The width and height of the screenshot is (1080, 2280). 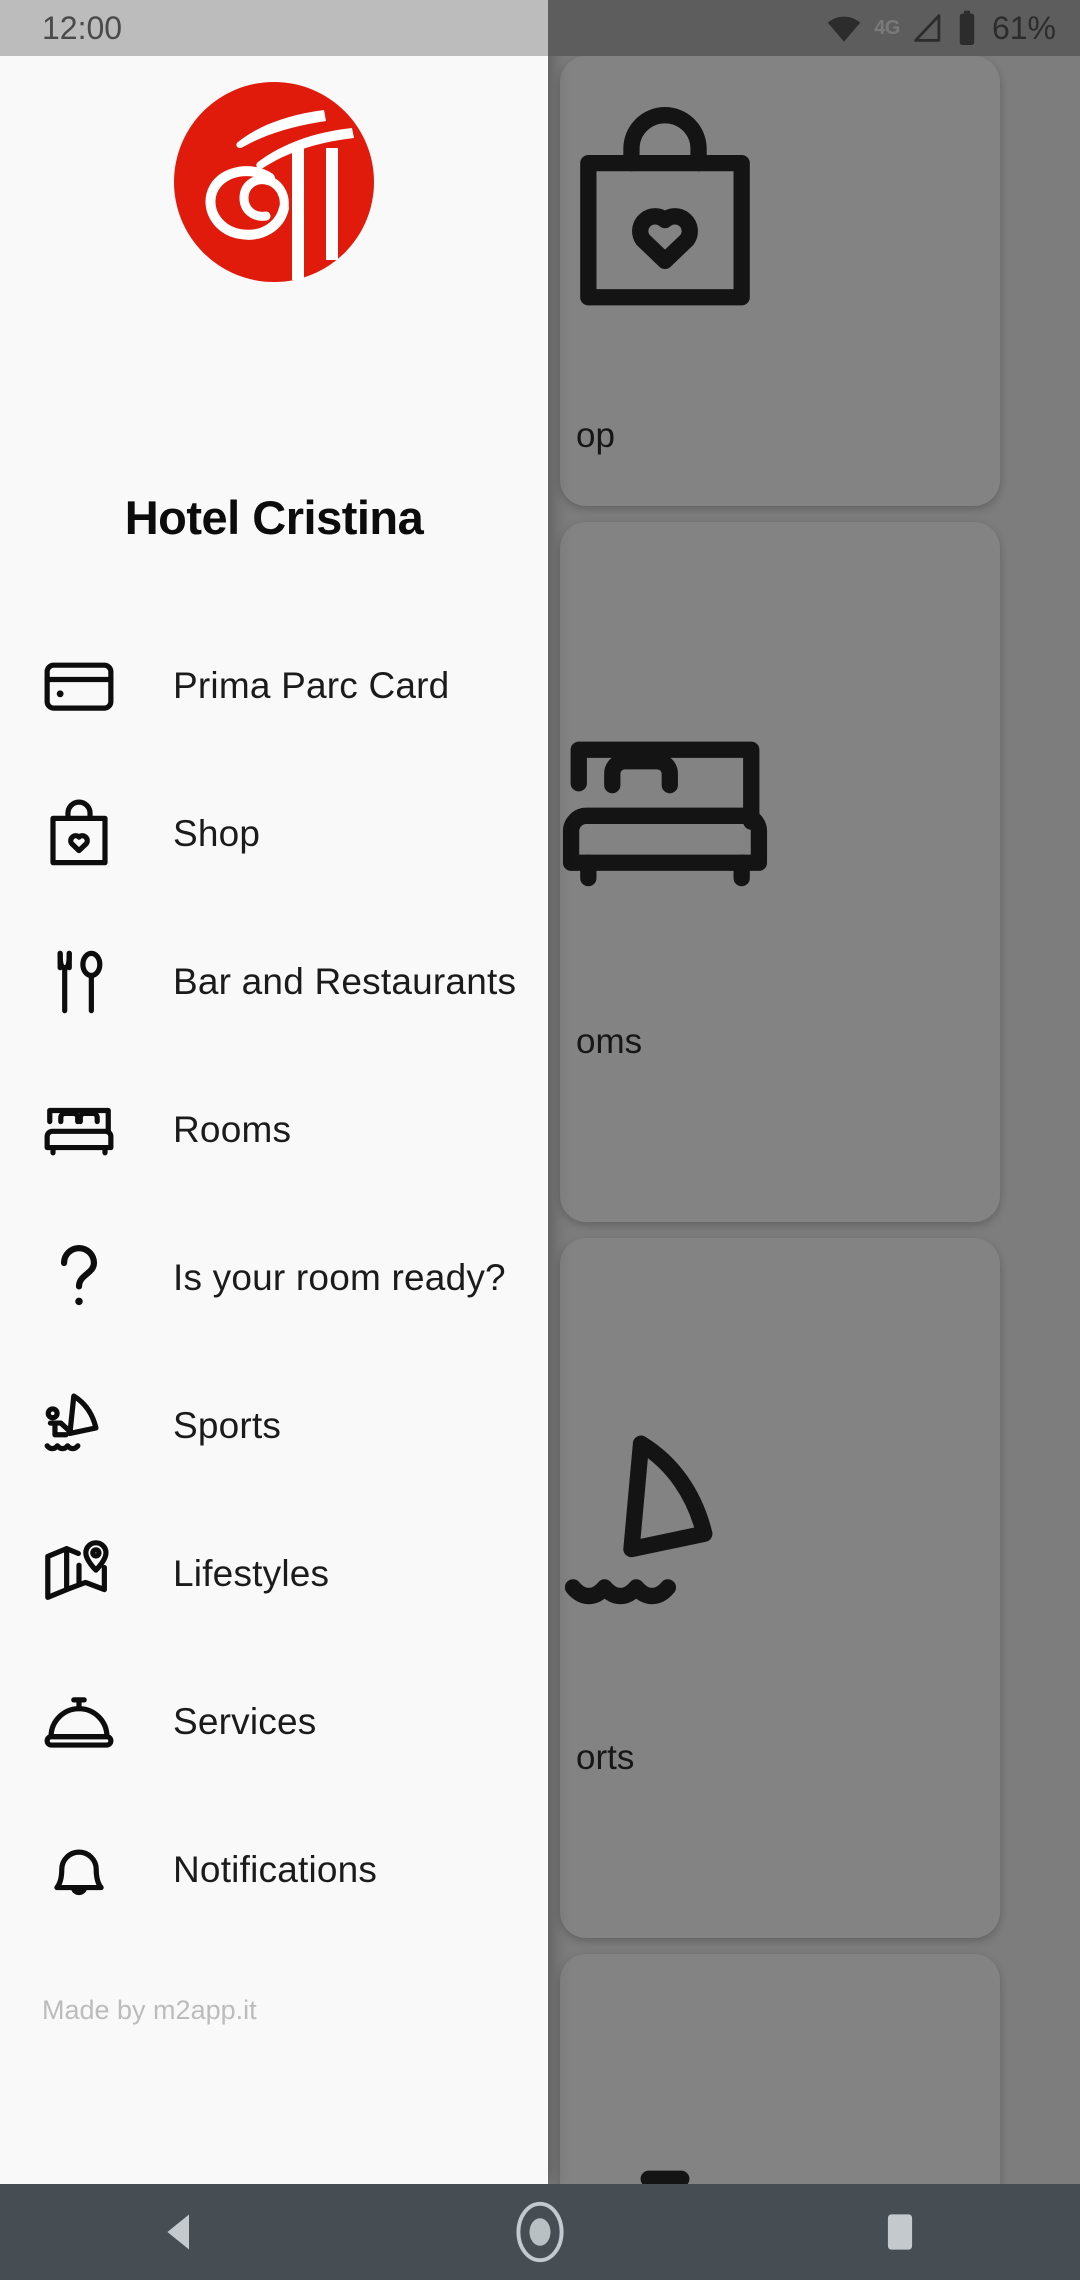 What do you see at coordinates (149, 2010) in the screenshot?
I see `made-by-footer: Made by m2app.it` at bounding box center [149, 2010].